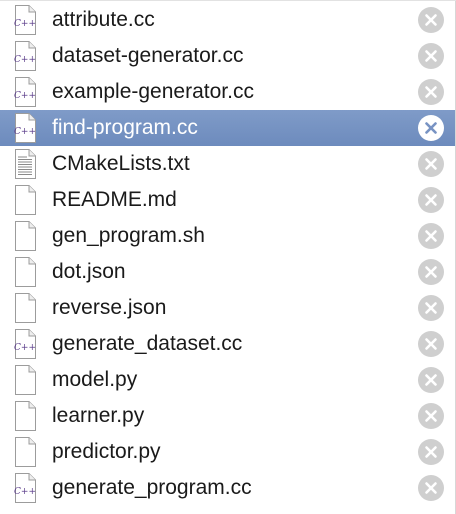 Image resolution: width=456 pixels, height=514 pixels. Describe the element at coordinates (98, 415) in the screenshot. I see `file-name-label: learner.py` at that location.